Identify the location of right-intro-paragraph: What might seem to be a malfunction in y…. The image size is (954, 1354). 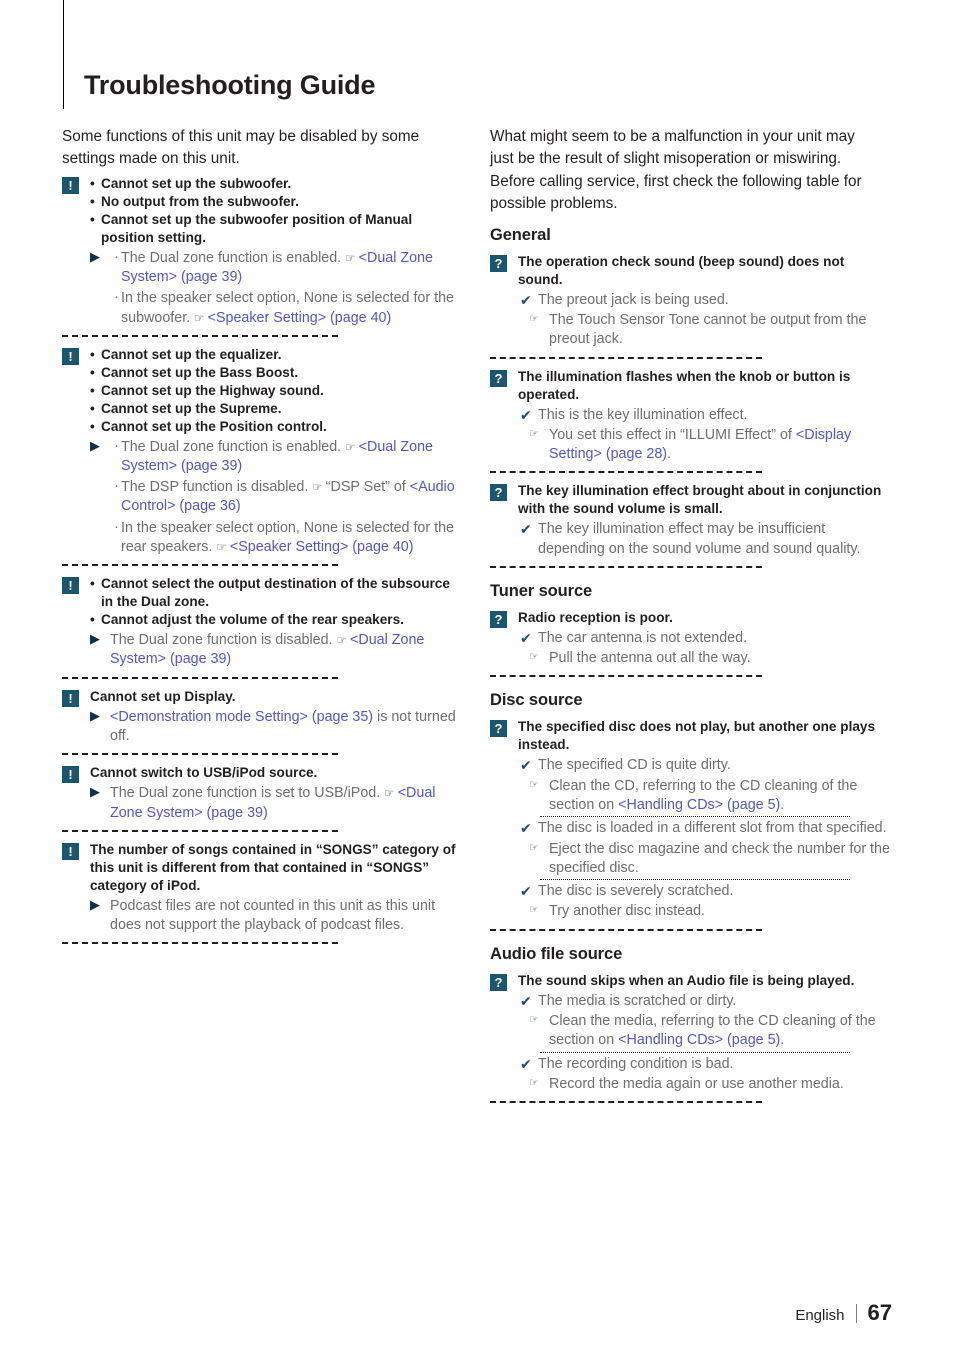
(676, 170).